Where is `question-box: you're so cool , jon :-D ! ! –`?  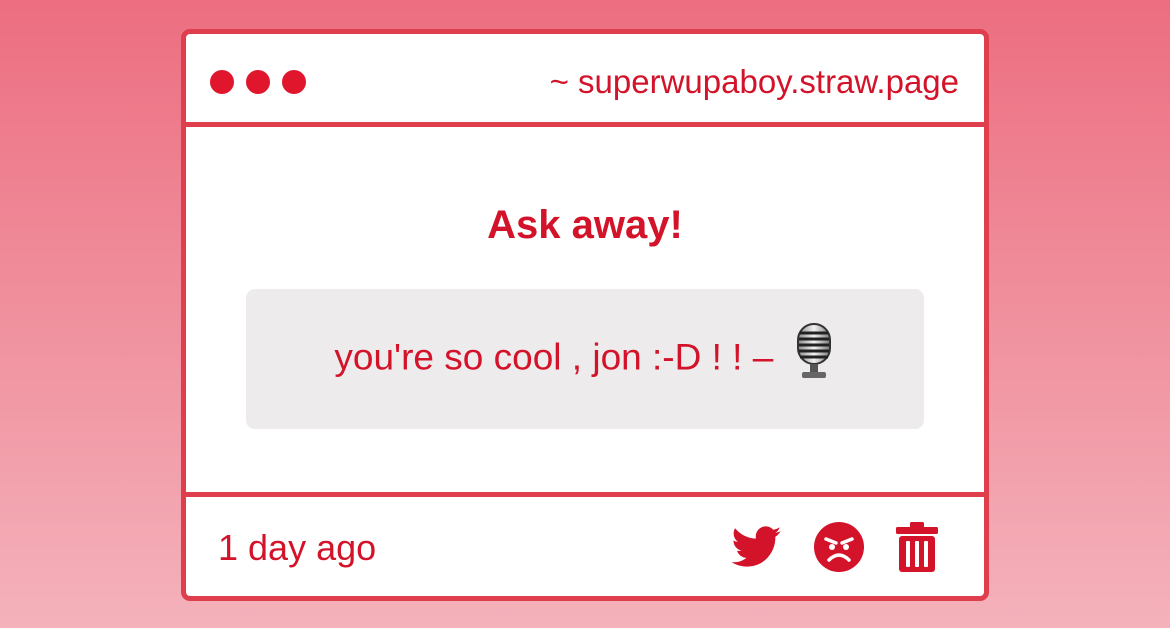 question-box: you're so cool , jon :-D ! ! – is located at coordinates (585, 359).